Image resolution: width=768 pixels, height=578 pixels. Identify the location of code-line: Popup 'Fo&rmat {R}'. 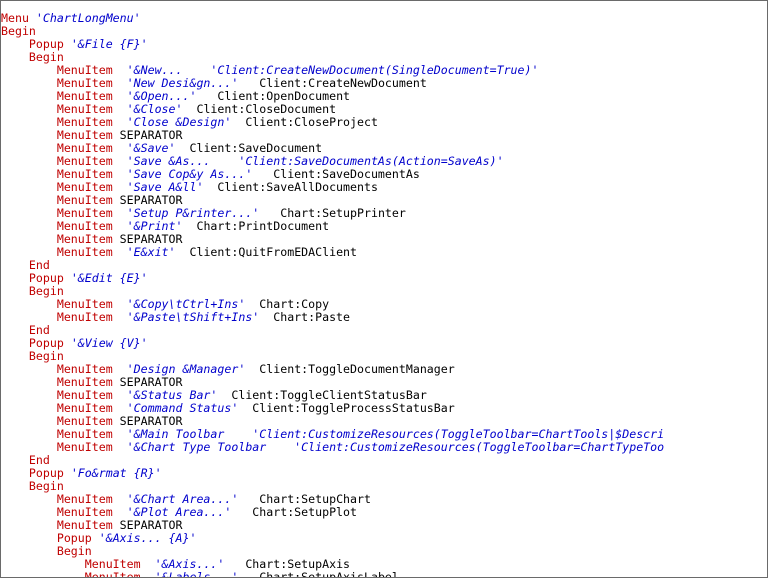
(384, 473).